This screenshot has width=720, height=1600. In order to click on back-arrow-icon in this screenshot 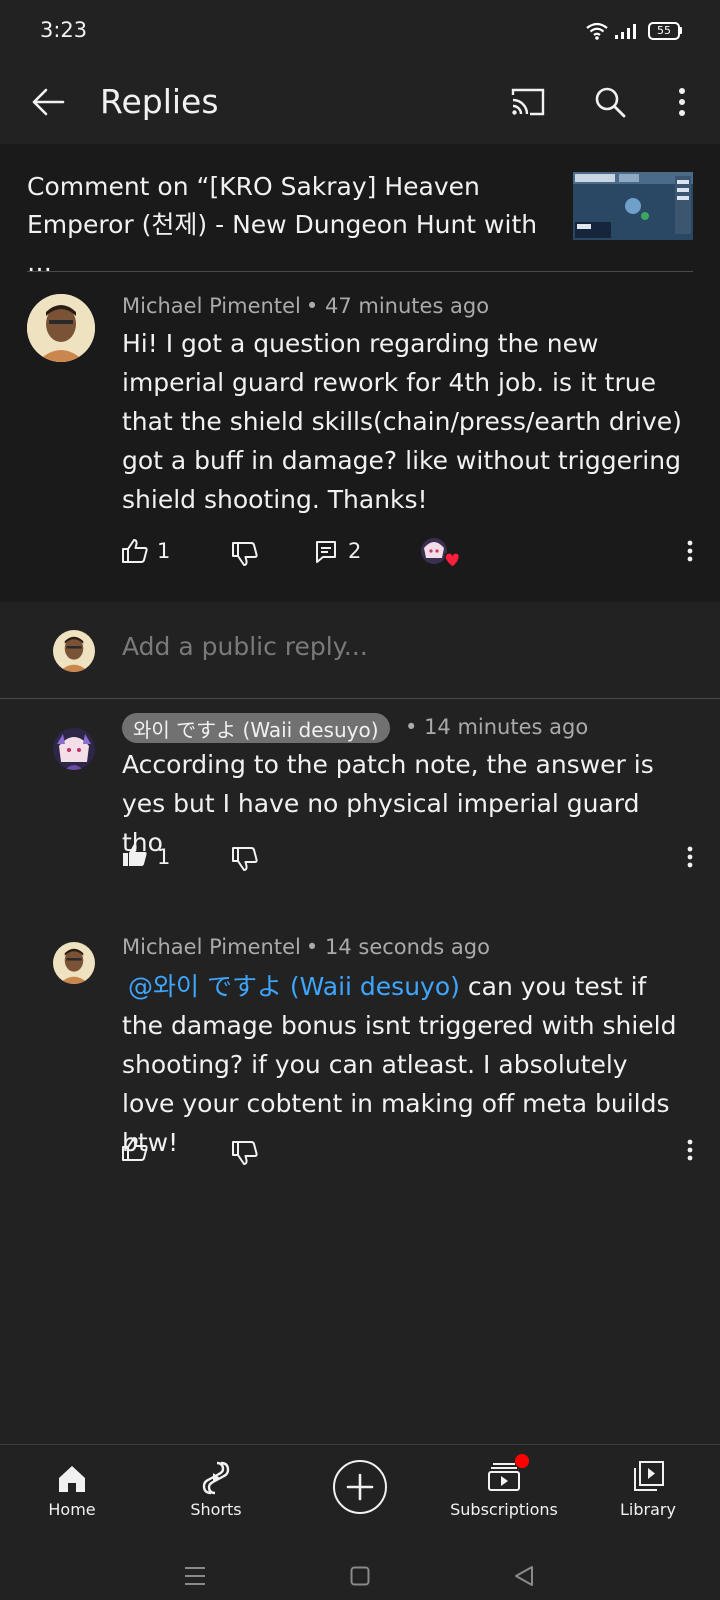, I will do `click(48, 102)`.